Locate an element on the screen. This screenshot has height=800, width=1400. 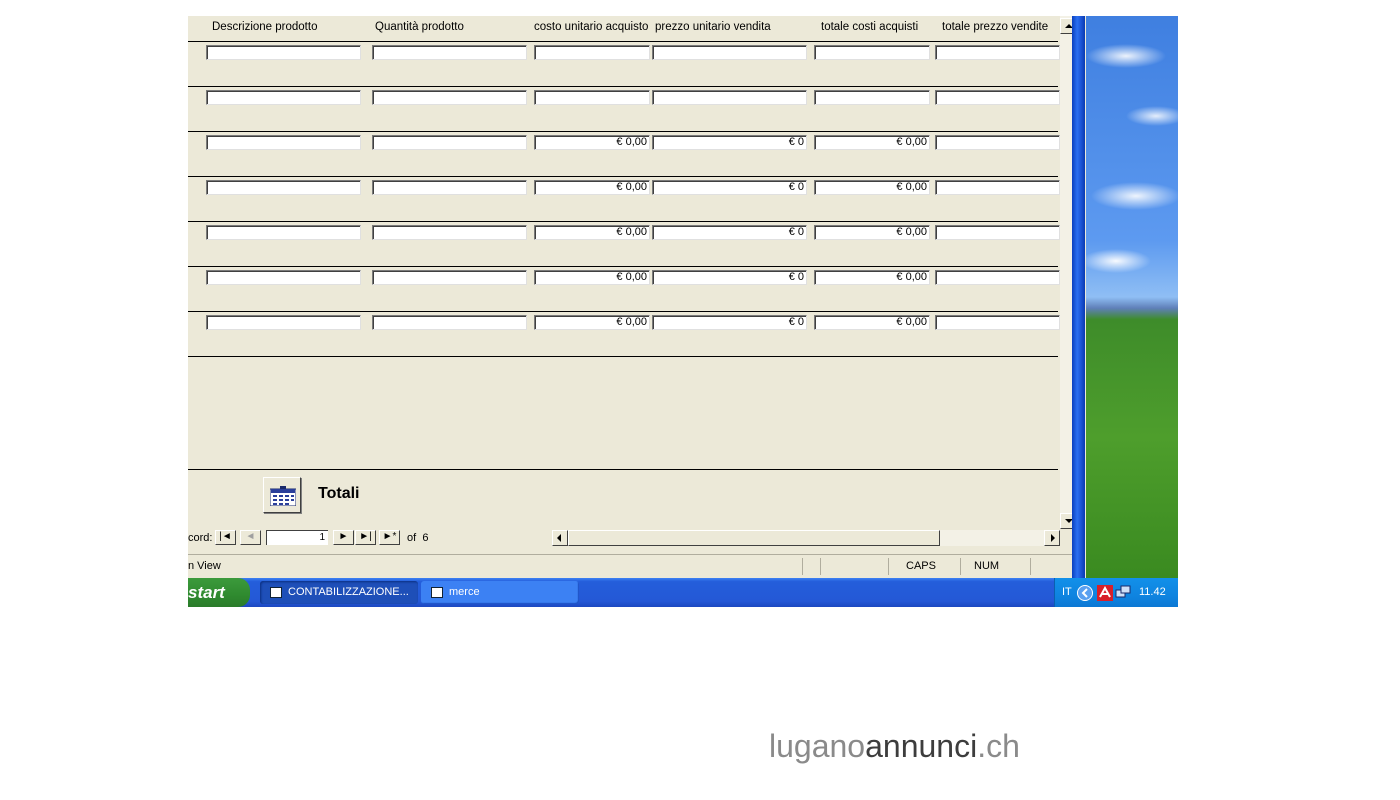
col-header-prezzo-unitario: prezzo unitario vendita is located at coordinates (713, 27).